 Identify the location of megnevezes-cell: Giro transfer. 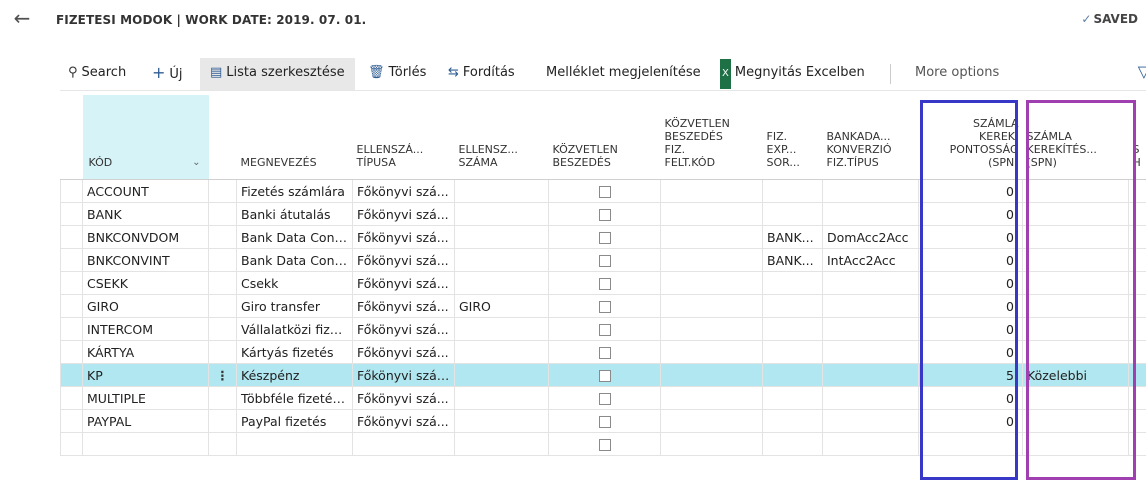
(294, 306).